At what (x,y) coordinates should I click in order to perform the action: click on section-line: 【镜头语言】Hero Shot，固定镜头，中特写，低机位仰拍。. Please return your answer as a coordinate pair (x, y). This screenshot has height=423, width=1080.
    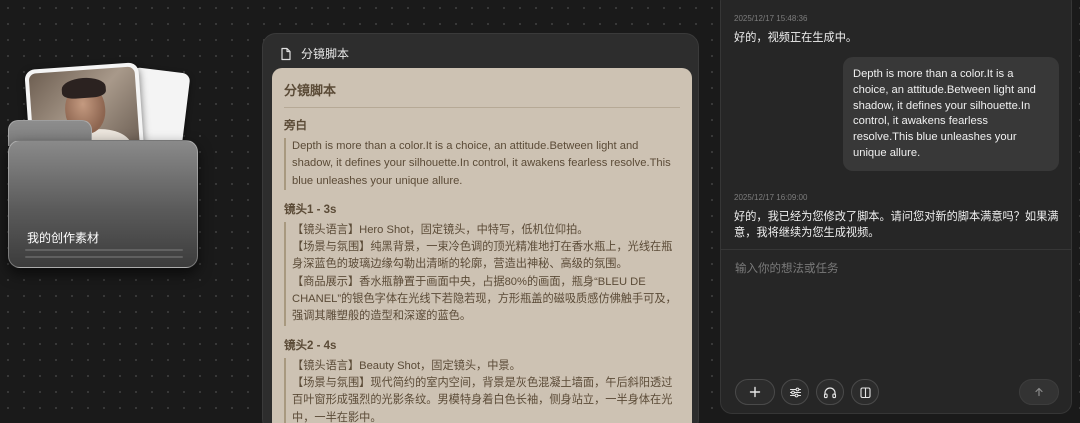
    Looking at the image, I should click on (440, 229).